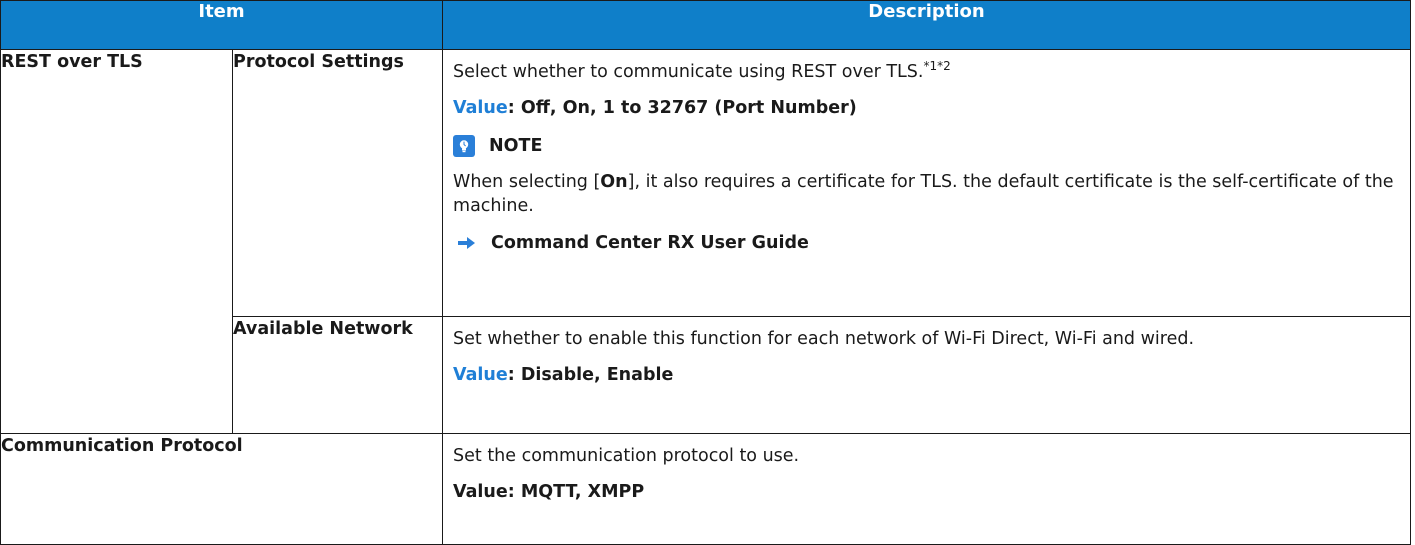  I want to click on value-line: Value: Disable, Enable, so click(926, 375).